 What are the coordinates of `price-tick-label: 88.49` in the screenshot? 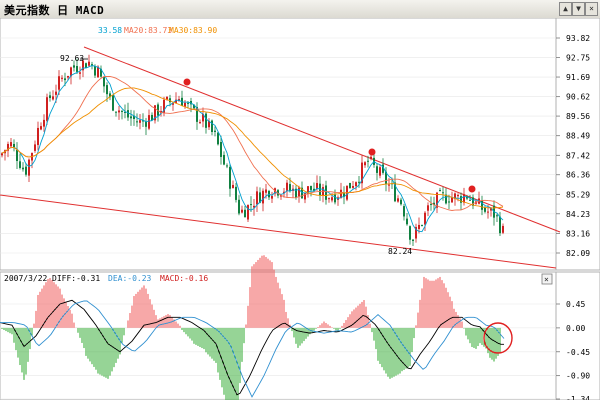 It's located at (578, 136).